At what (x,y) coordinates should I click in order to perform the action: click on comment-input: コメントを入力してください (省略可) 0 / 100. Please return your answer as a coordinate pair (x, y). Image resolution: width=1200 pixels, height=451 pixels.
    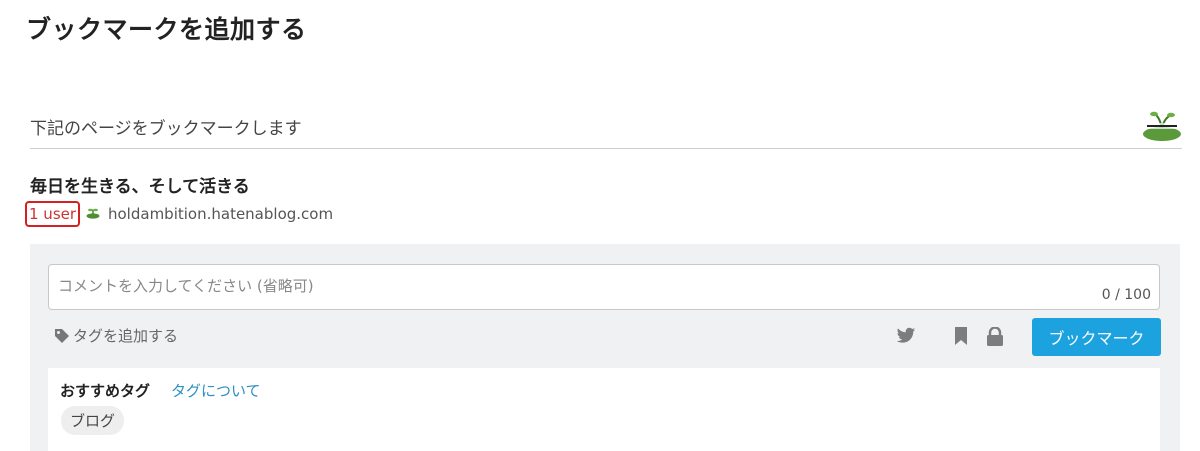
    Looking at the image, I should click on (604, 287).